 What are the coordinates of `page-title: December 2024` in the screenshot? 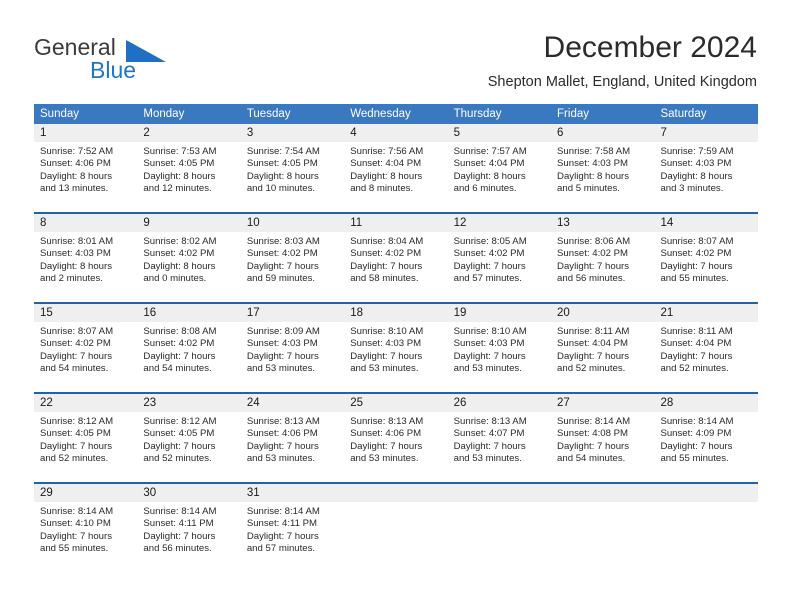 It's located at (650, 47).